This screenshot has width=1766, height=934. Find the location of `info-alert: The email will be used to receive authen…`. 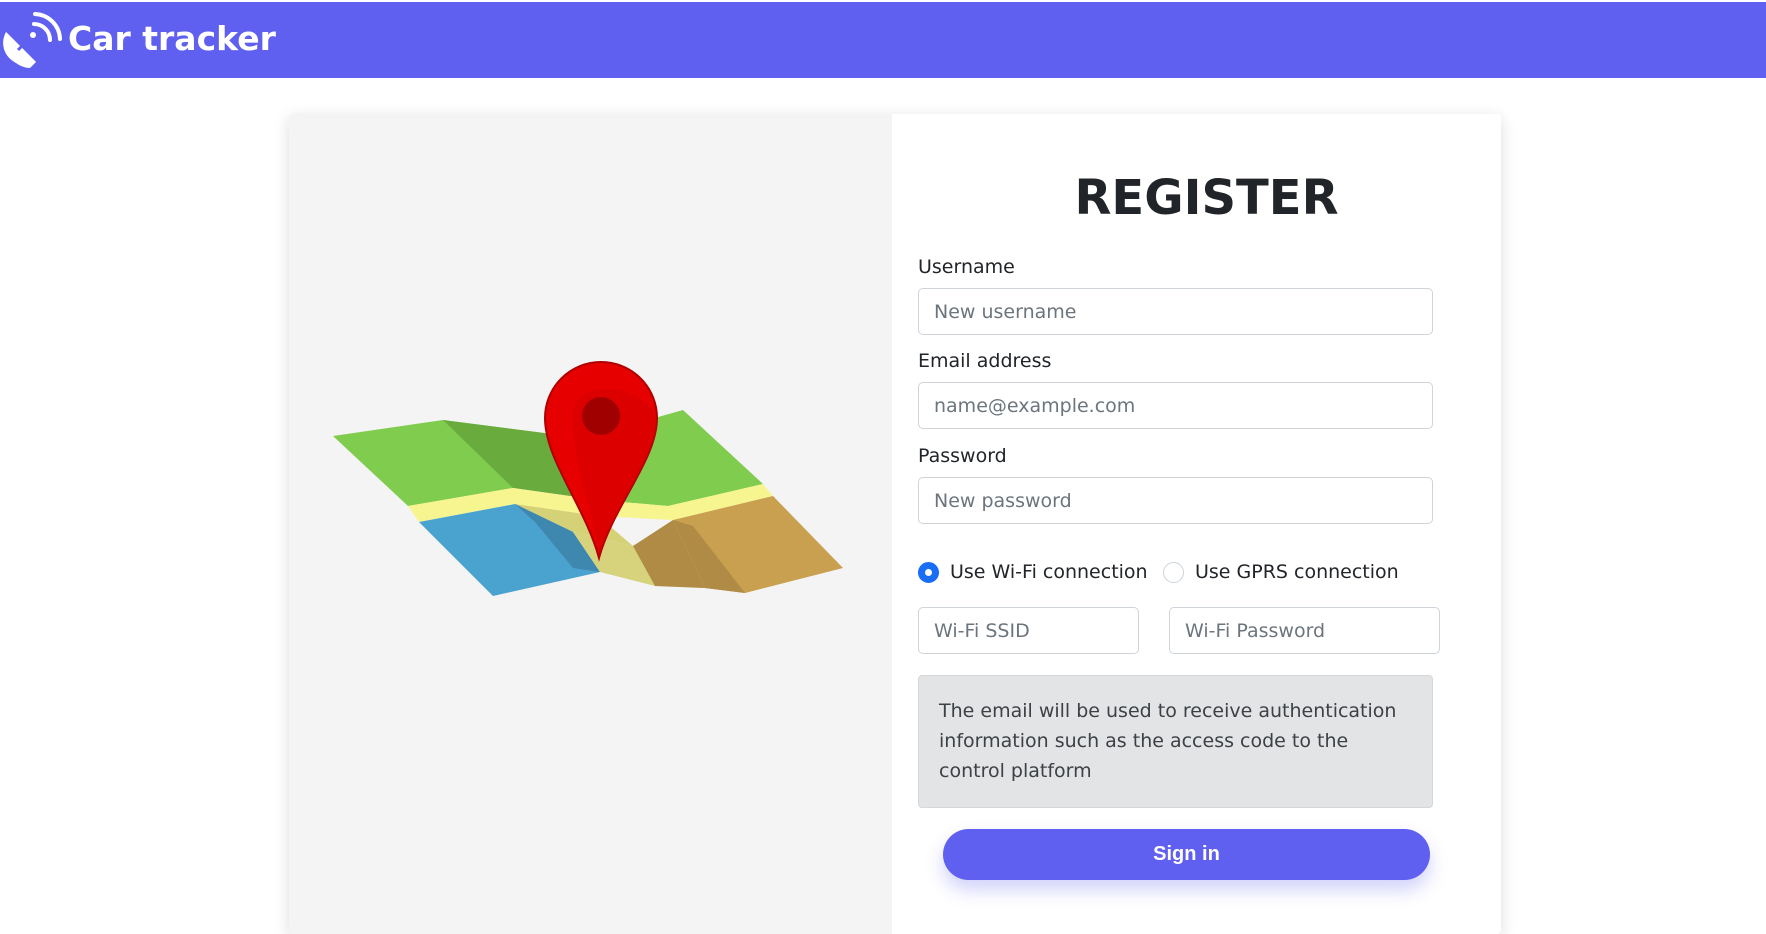

info-alert: The email will be used to receive authen… is located at coordinates (1175, 741).